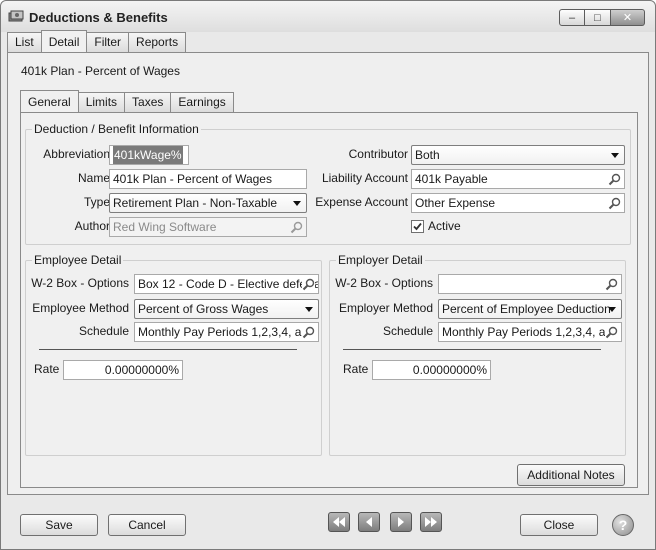 The height and width of the screenshot is (550, 656). What do you see at coordinates (157, 42) in the screenshot?
I see `tab-reports: Reports` at bounding box center [157, 42].